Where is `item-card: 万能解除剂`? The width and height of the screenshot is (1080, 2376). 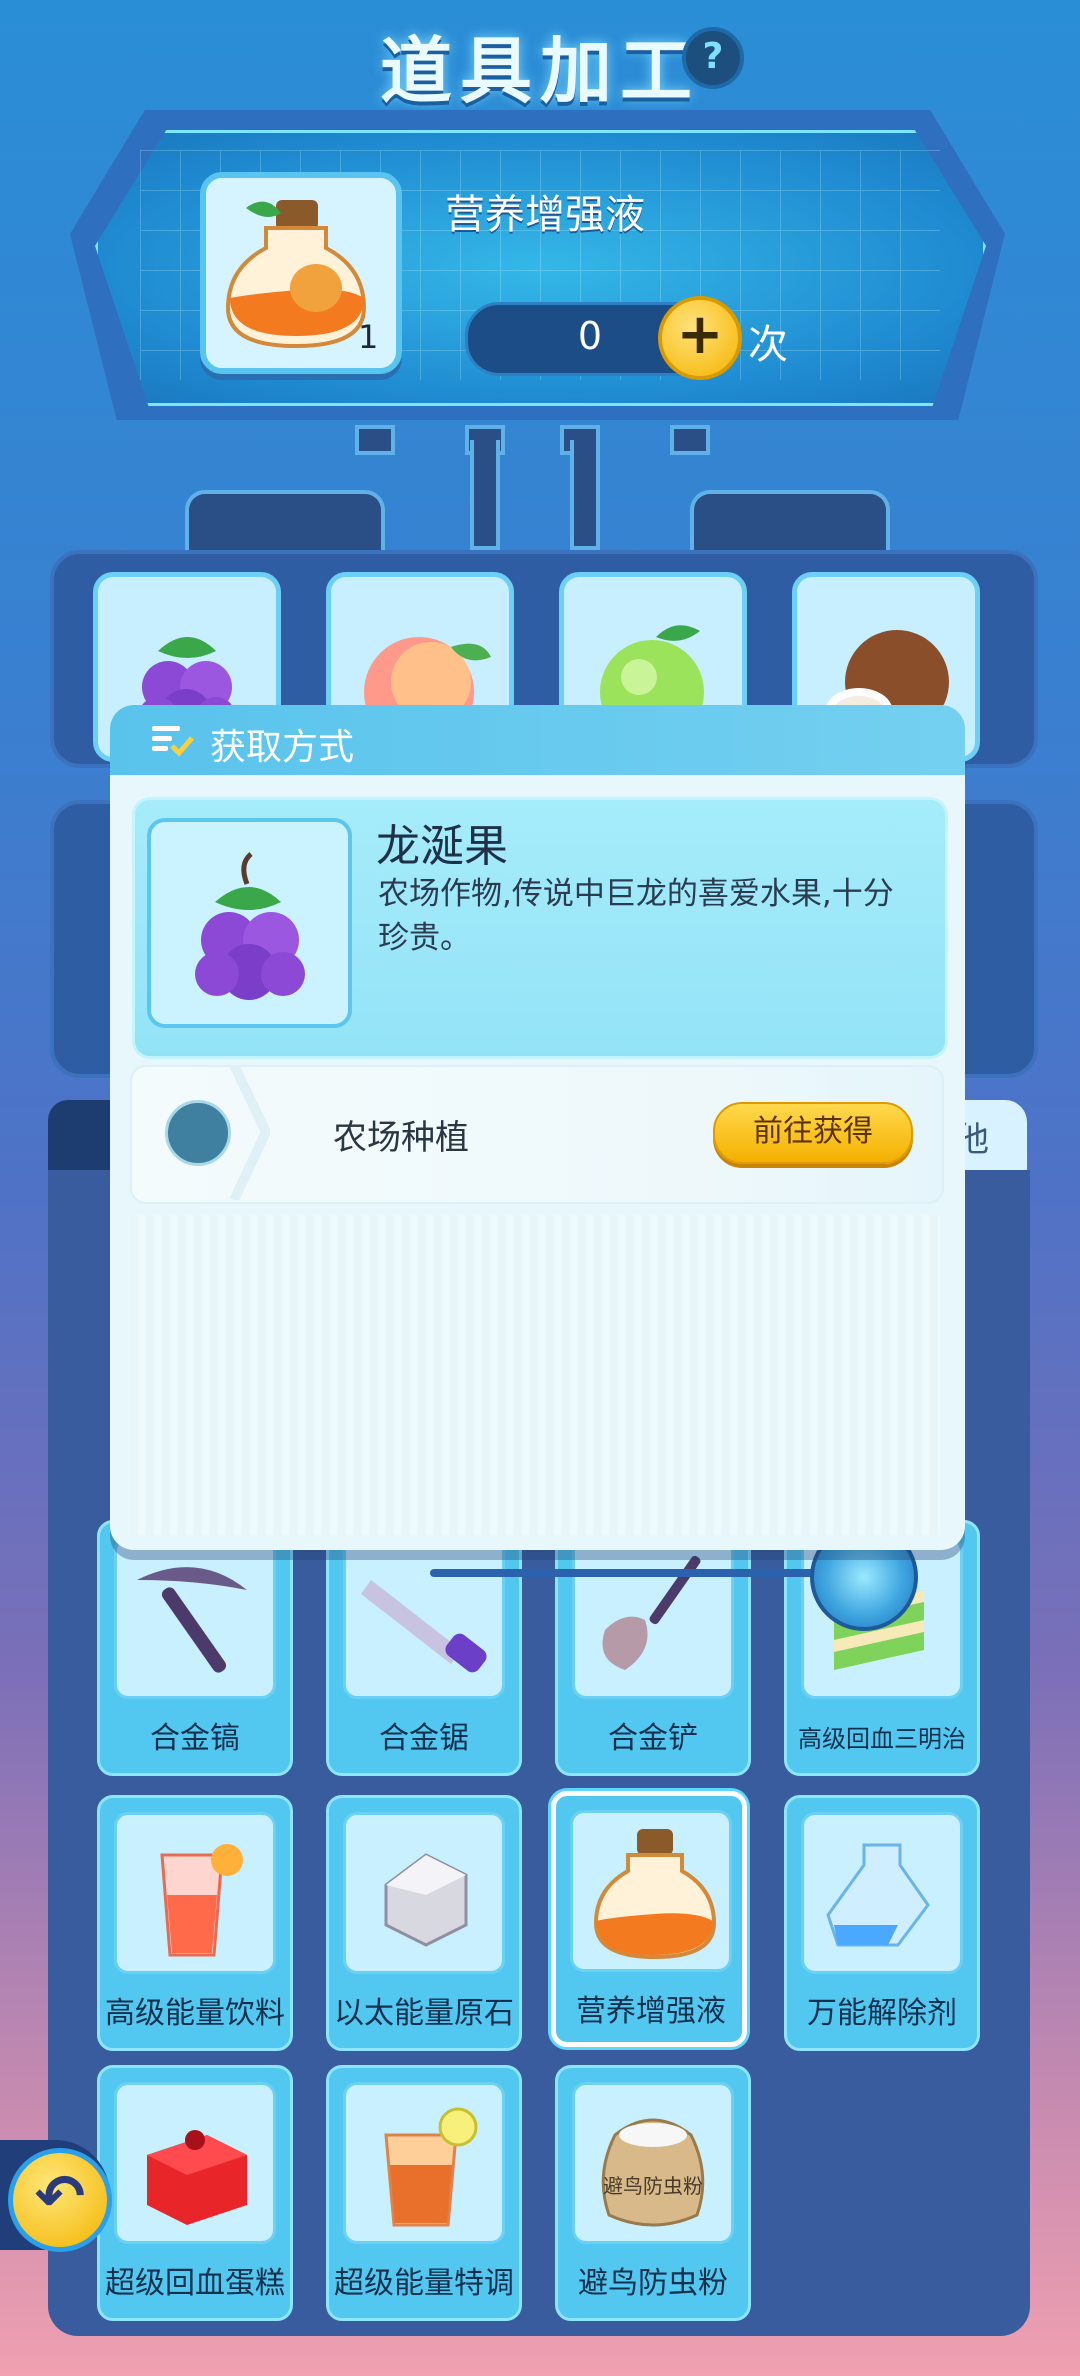
item-card: 万能解除剂 is located at coordinates (882, 1923).